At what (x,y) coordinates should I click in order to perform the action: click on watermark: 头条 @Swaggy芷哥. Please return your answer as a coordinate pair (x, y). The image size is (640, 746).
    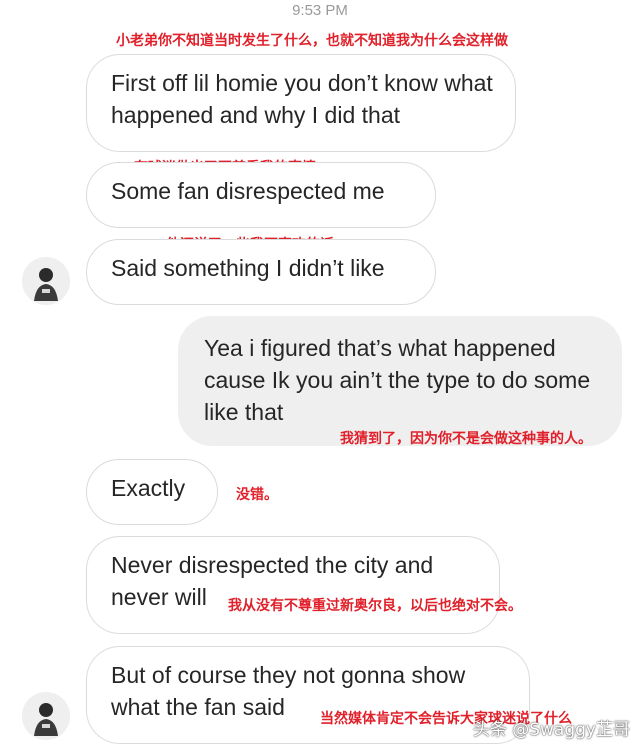
    Looking at the image, I should click on (551, 730).